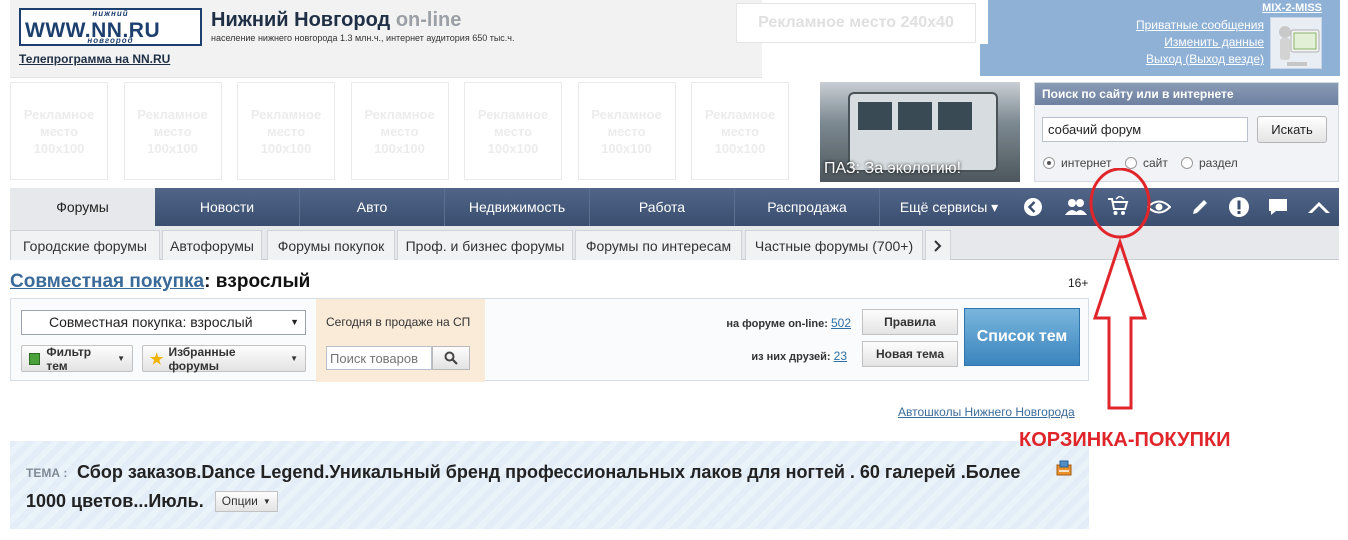  What do you see at coordinates (856, 23) in the screenshot?
I see `top-ad-placeholder: Рекламное место 240x40` at bounding box center [856, 23].